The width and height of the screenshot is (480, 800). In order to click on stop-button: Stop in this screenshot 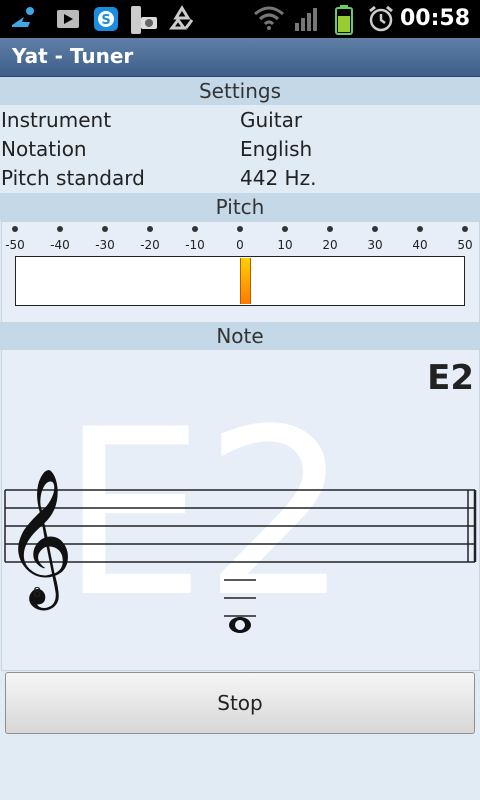, I will do `click(240, 703)`.